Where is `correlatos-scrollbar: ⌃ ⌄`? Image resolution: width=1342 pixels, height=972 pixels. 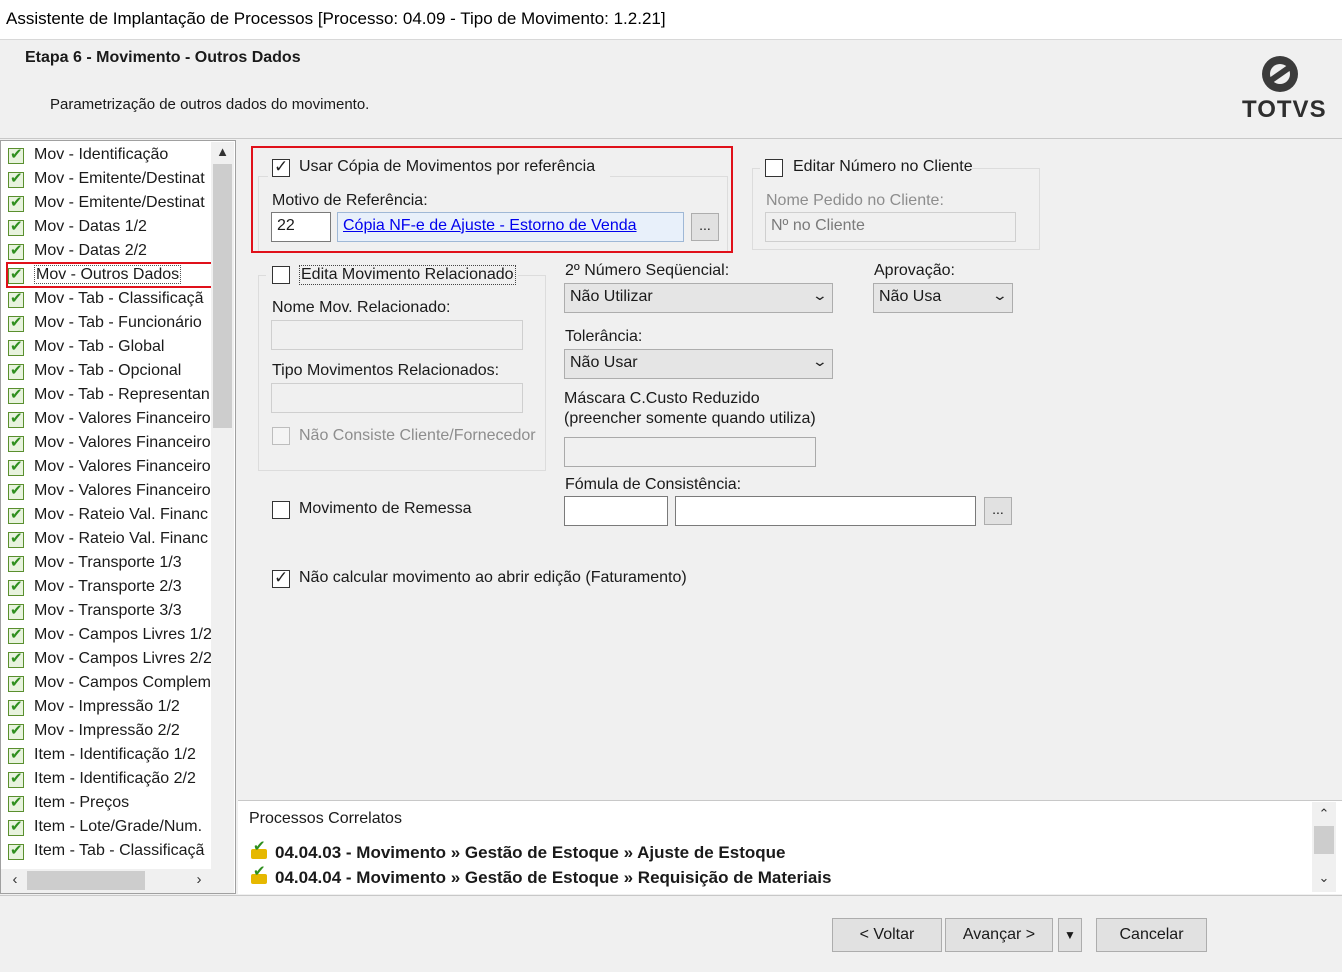
correlatos-scrollbar: ⌃ ⌄ is located at coordinates (1324, 847).